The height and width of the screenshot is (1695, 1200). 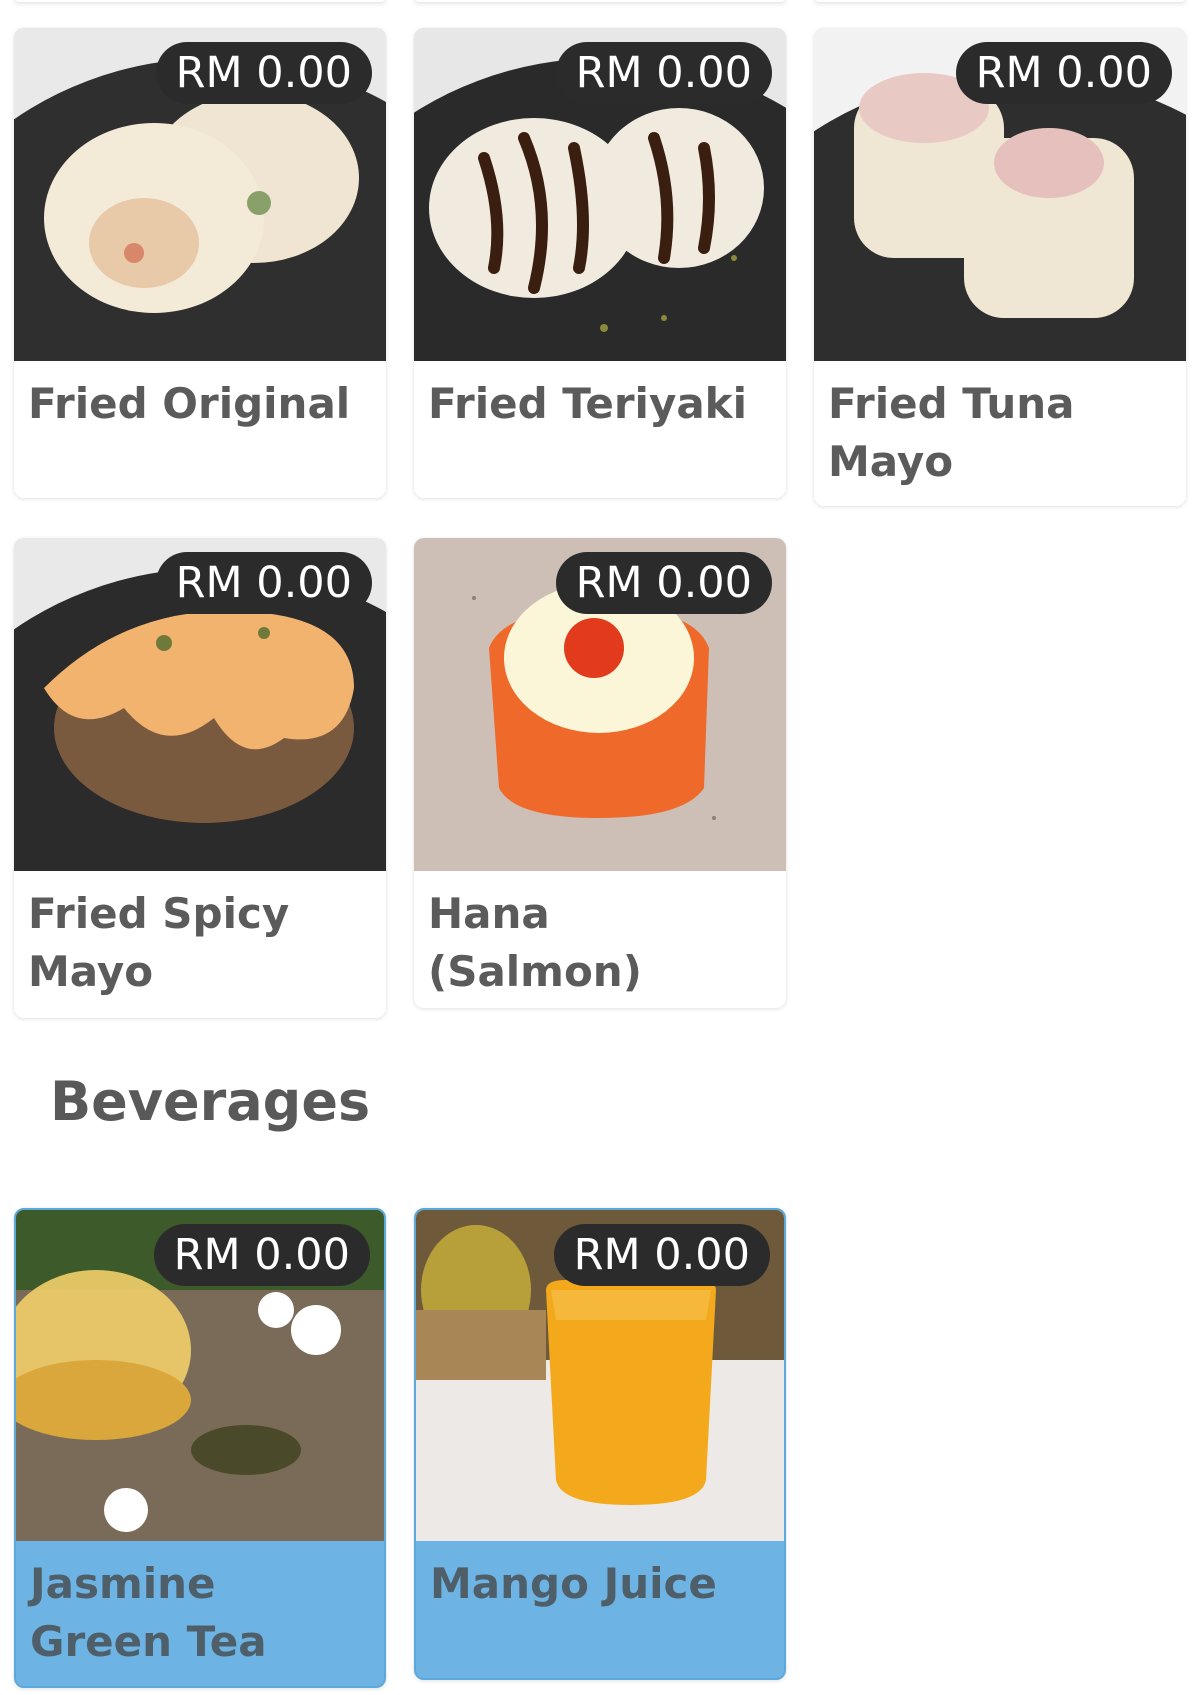 I want to click on salmon-sushi-photo: RM 0.00, so click(x=600, y=704).